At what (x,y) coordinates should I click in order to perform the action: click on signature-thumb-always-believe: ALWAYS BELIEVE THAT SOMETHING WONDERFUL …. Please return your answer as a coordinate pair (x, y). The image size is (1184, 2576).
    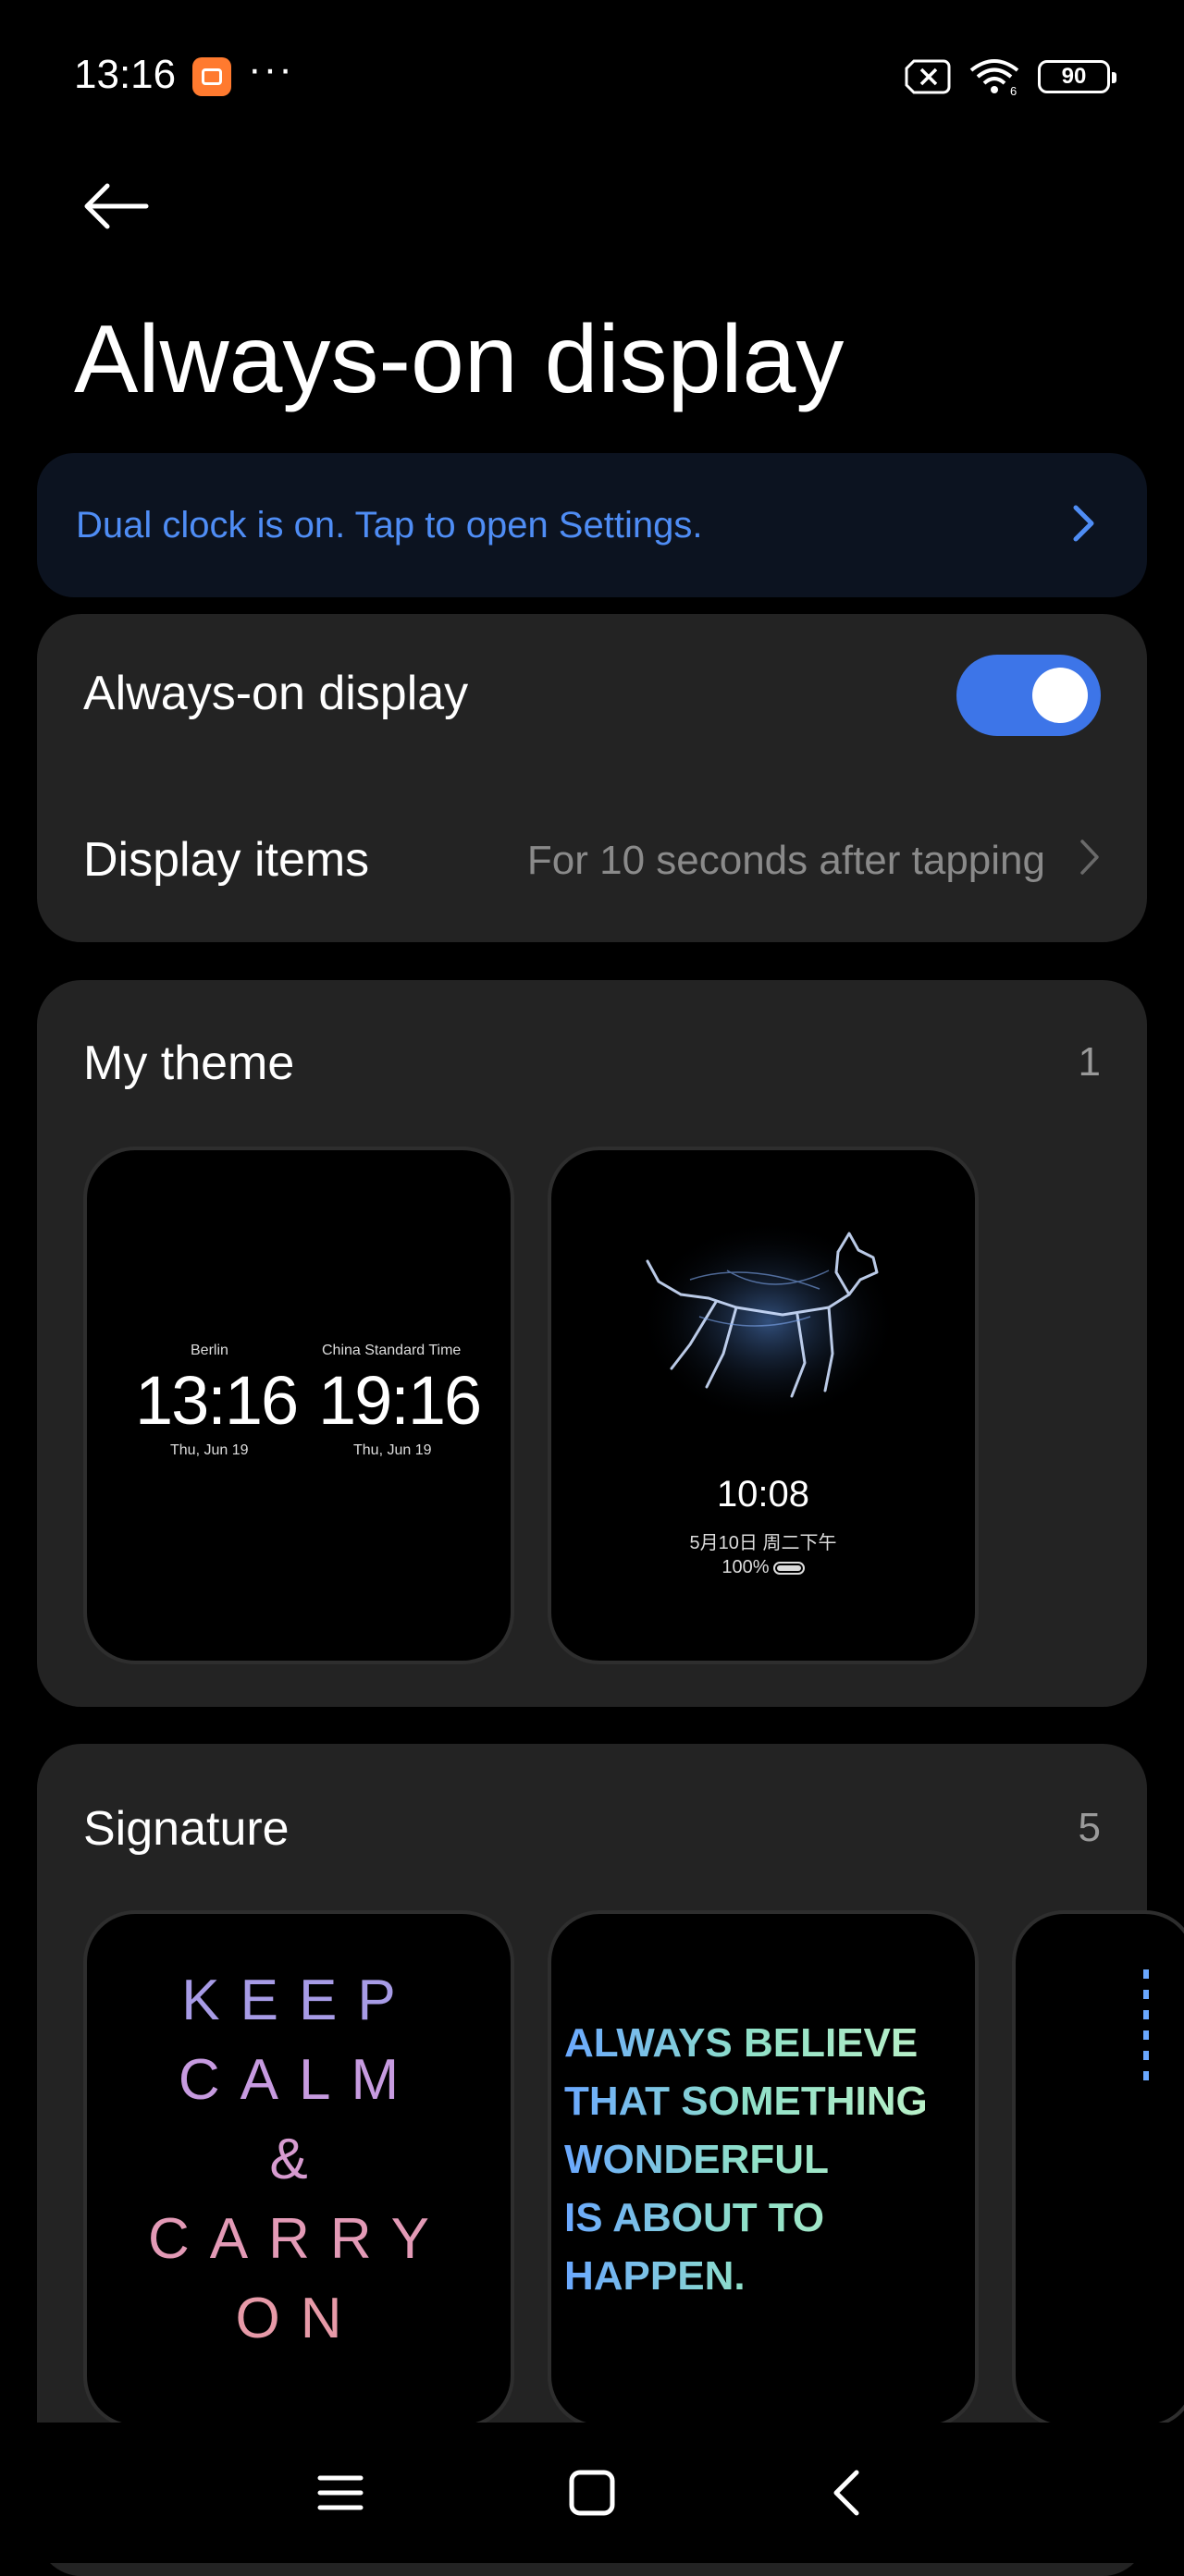
    Looking at the image, I should click on (763, 2169).